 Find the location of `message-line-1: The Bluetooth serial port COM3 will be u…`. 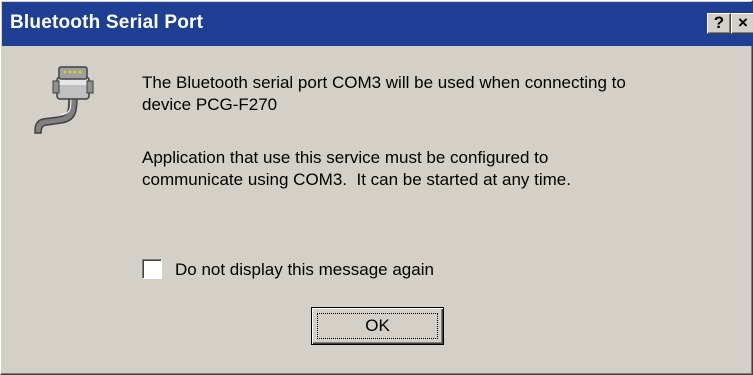

message-line-1: The Bluetooth serial port COM3 will be u… is located at coordinates (384, 93).